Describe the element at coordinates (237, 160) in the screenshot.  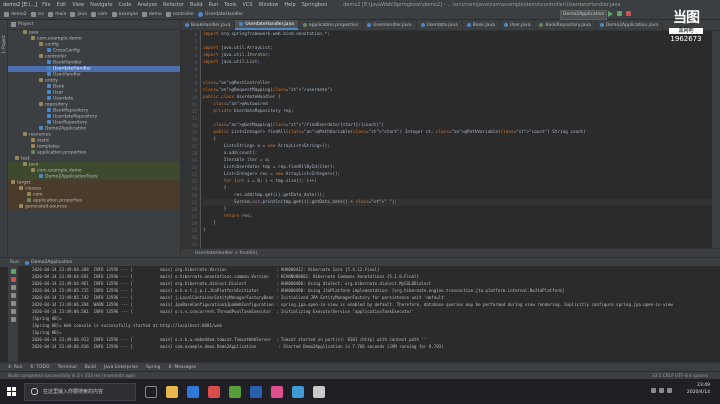
I see `code-line: Iterable iter = a;` at that location.